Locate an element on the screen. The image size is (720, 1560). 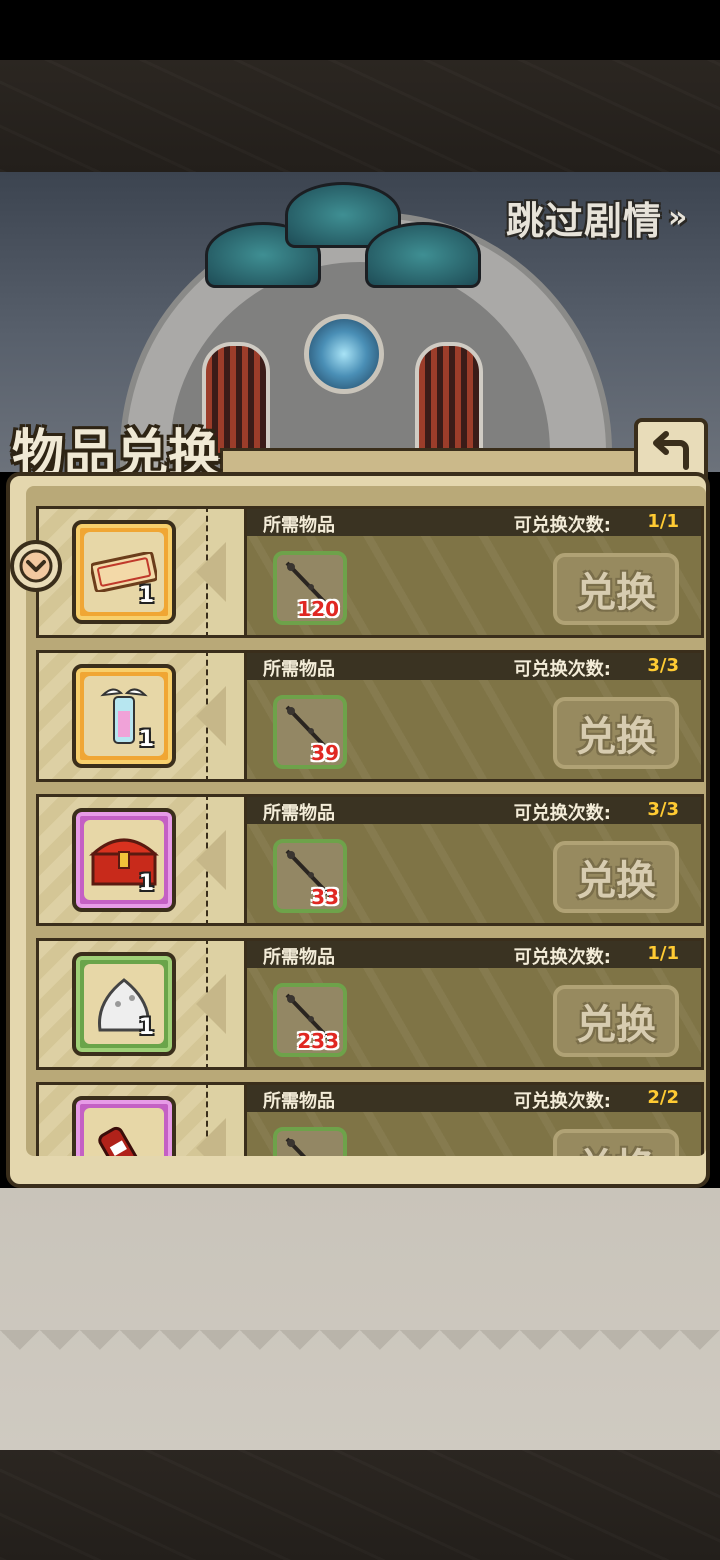
side-tab-button is located at coordinates (36, 566).